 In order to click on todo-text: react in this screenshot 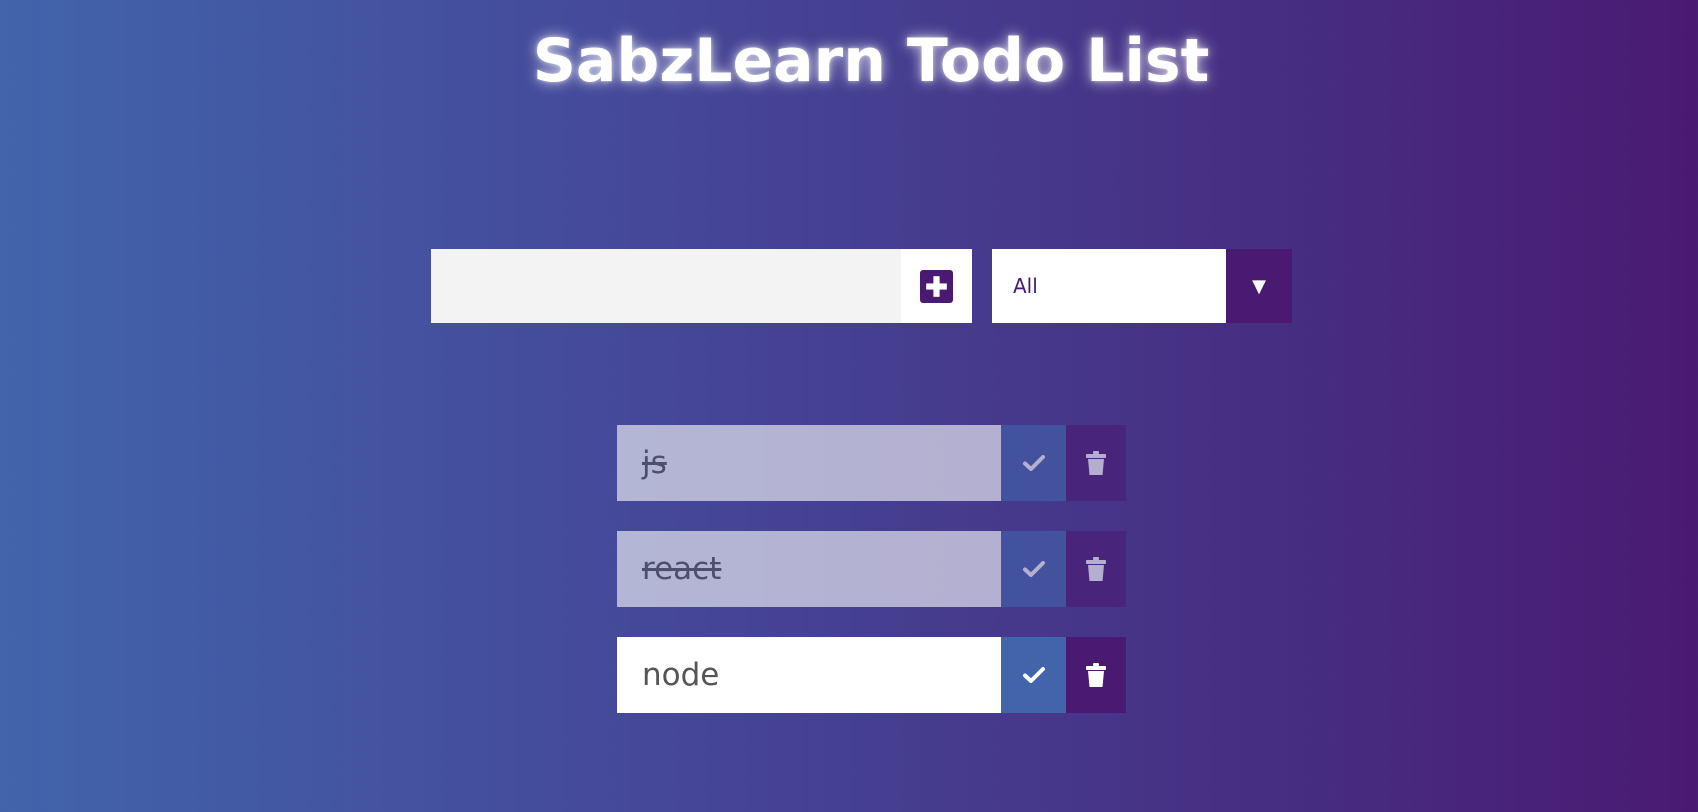, I will do `click(809, 569)`.